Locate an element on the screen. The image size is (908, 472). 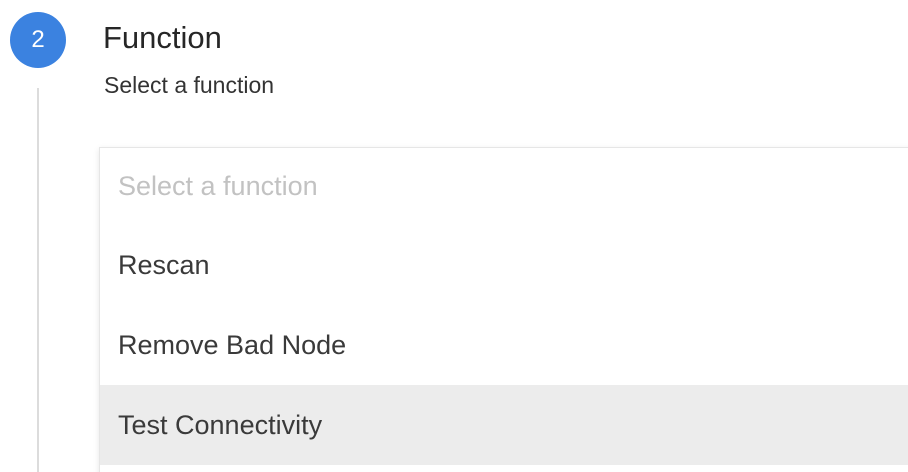
step-number: 2 is located at coordinates (38, 39).